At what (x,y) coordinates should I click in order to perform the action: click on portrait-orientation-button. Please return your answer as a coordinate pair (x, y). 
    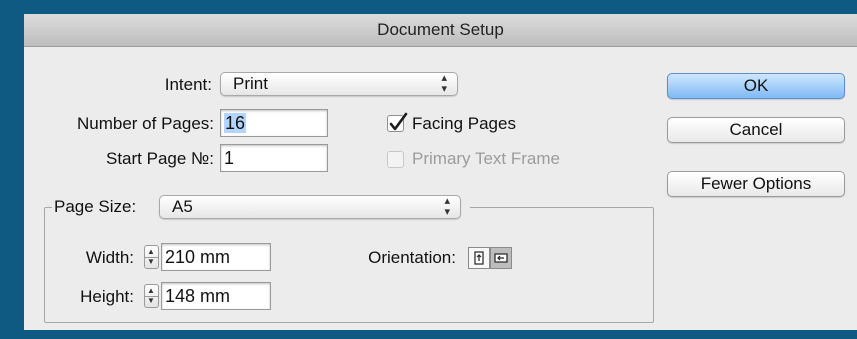
    Looking at the image, I should click on (479, 258).